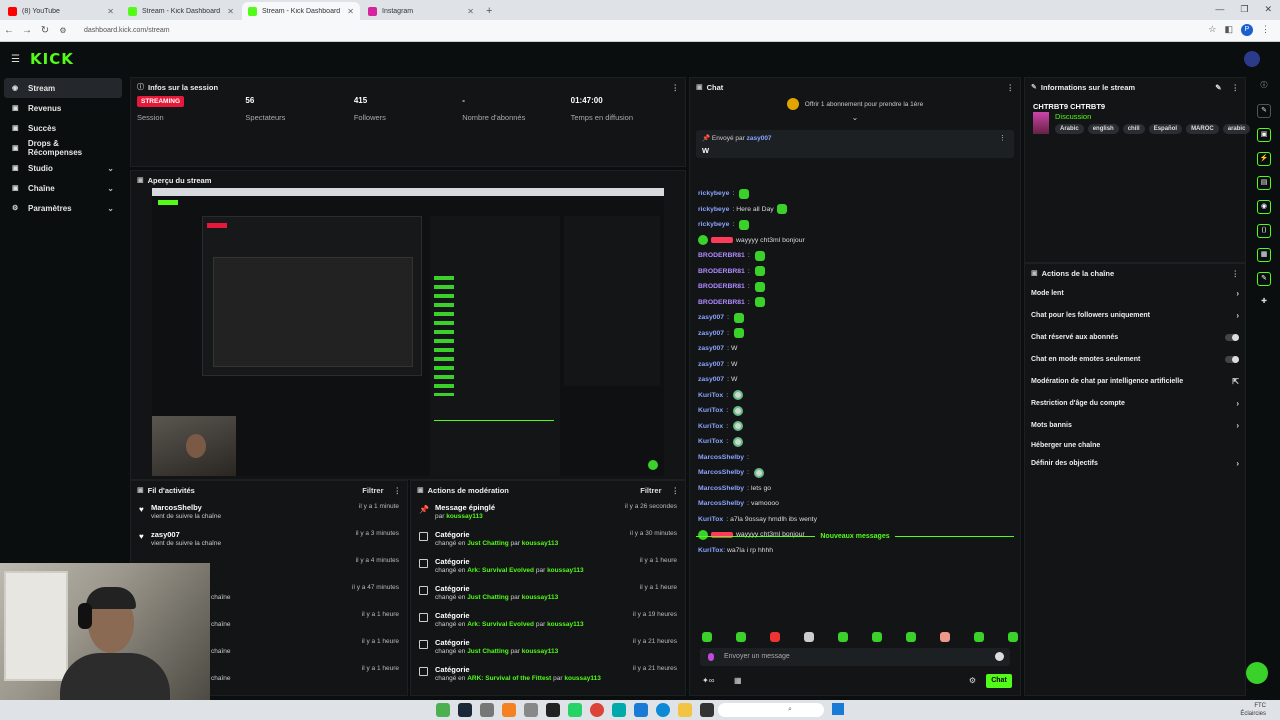 Image resolution: width=1280 pixels, height=720 pixels. What do you see at coordinates (999, 681) in the screenshot?
I see `send-chat-button: Chat` at bounding box center [999, 681].